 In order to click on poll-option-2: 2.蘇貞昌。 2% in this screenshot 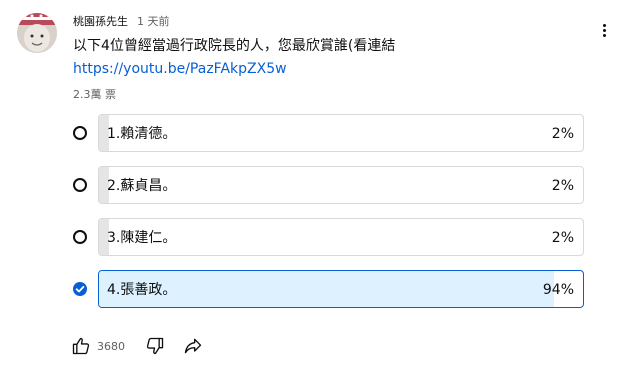, I will do `click(327, 185)`.